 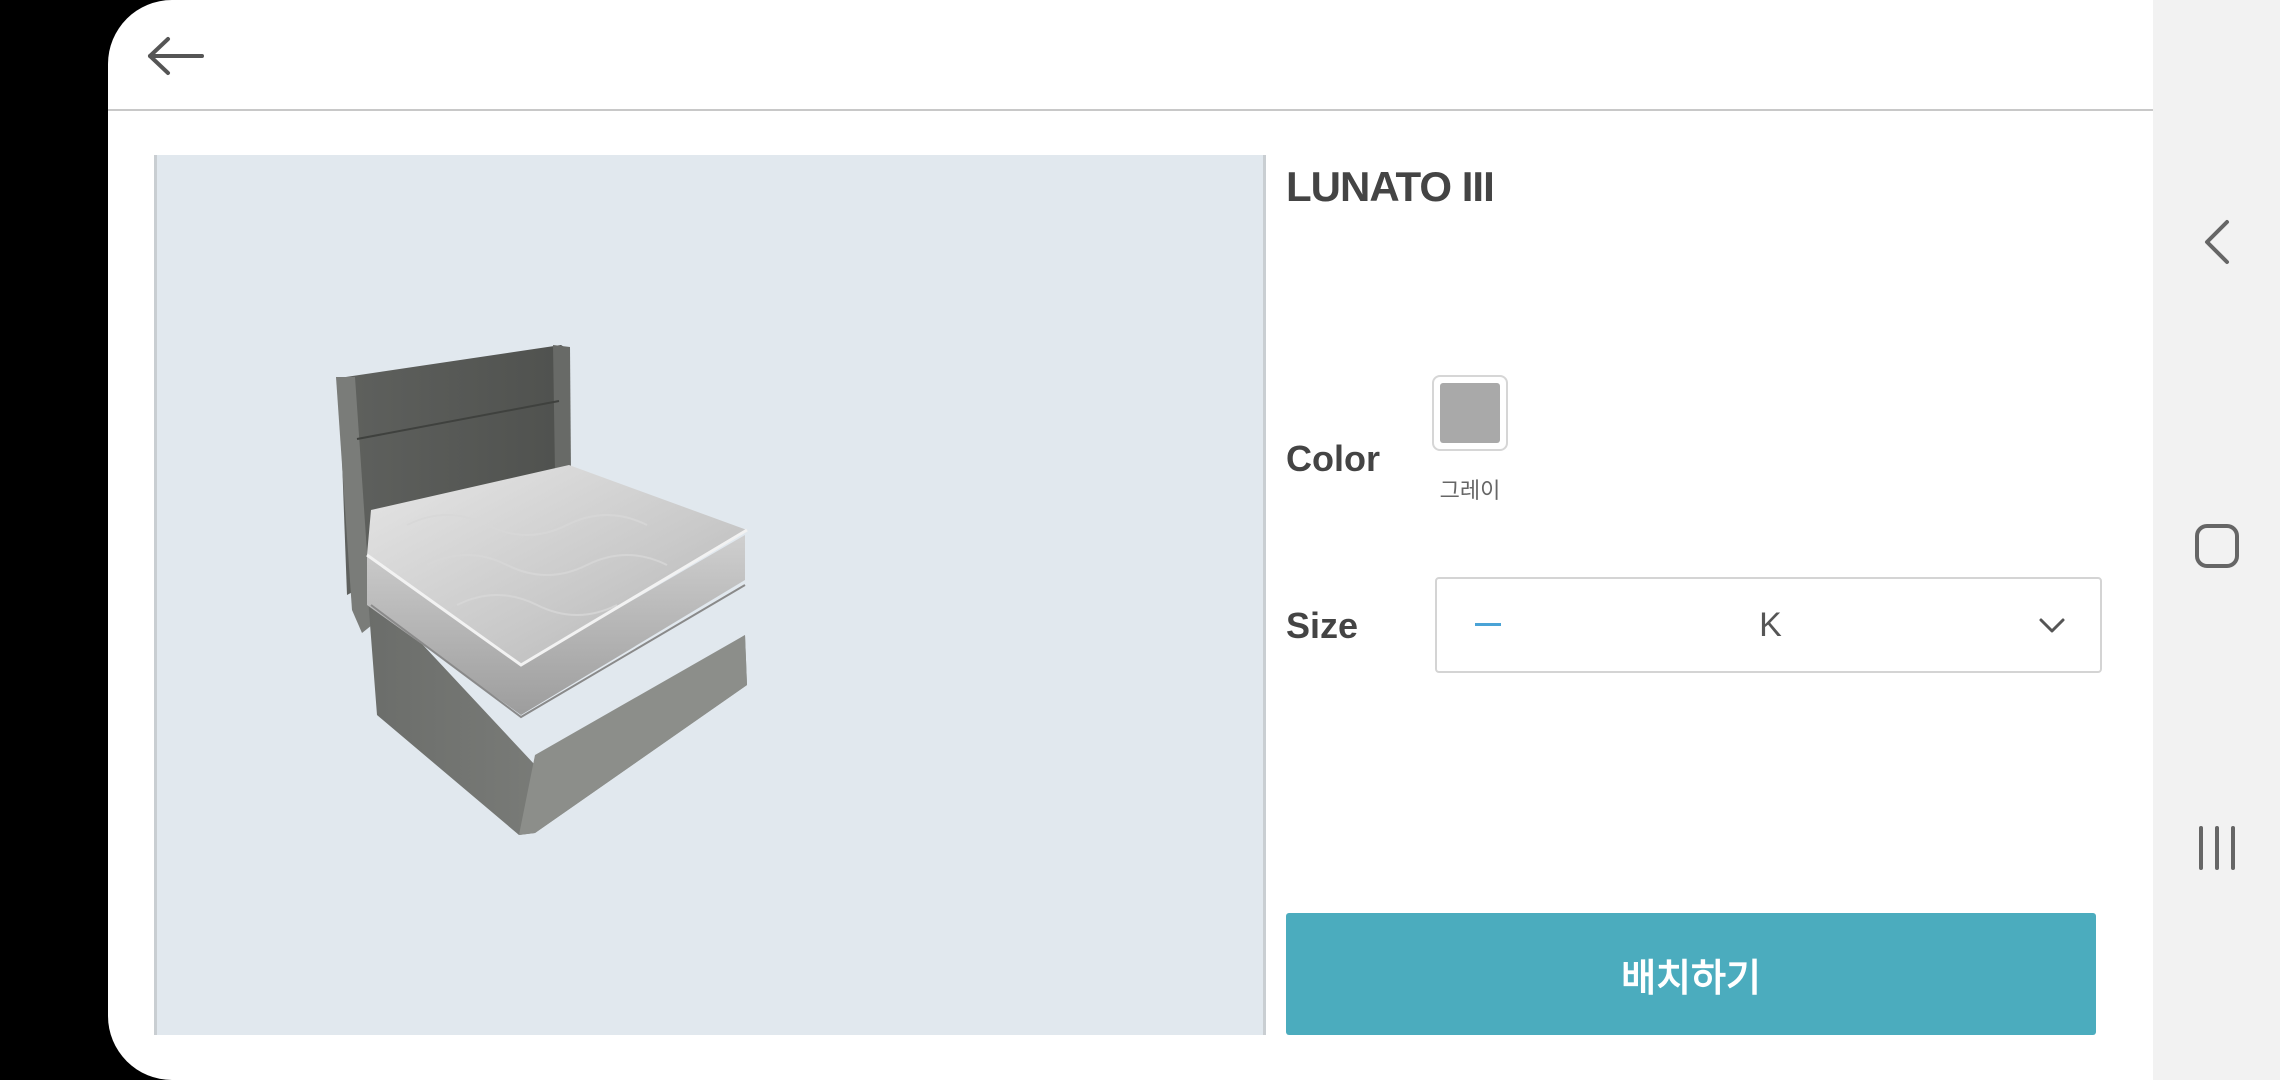 I want to click on system-nav-bar, so click(x=2216, y=540).